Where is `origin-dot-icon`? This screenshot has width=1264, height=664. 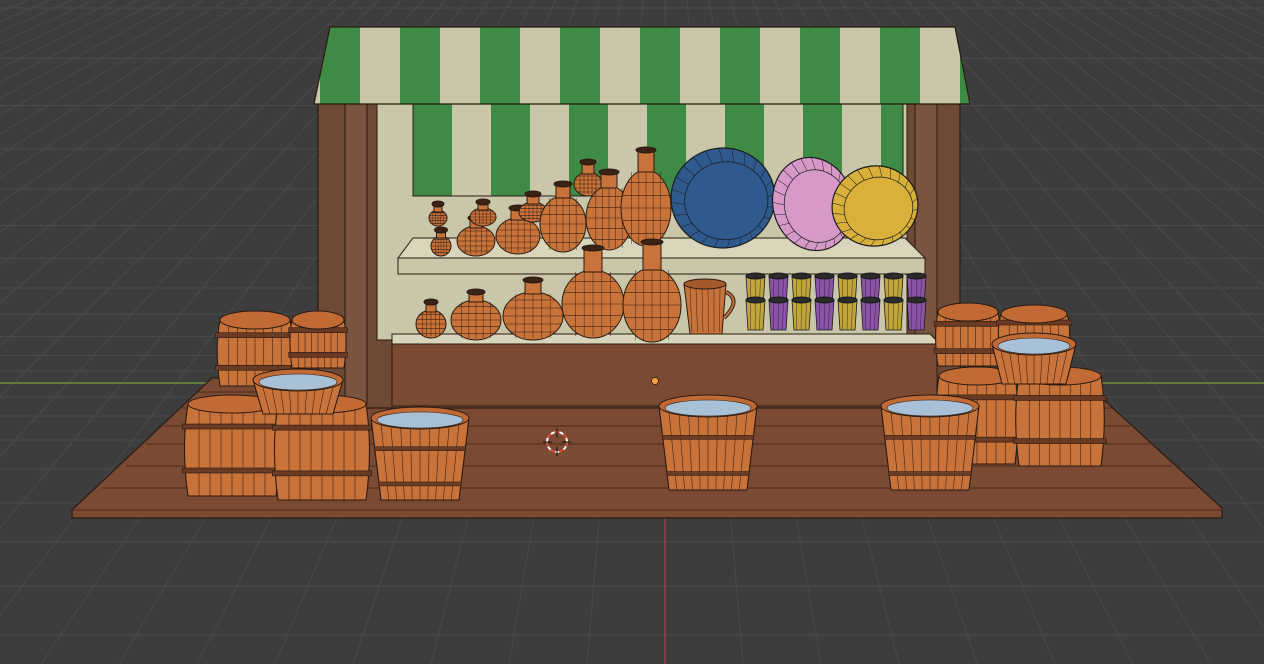
origin-dot-icon is located at coordinates (655, 381).